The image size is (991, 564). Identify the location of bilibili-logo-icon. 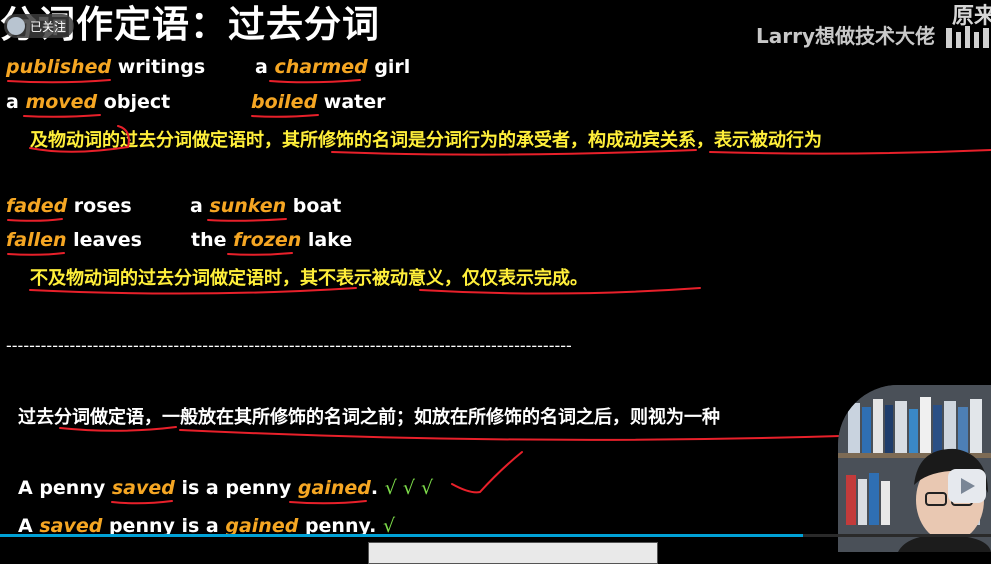
(967, 36).